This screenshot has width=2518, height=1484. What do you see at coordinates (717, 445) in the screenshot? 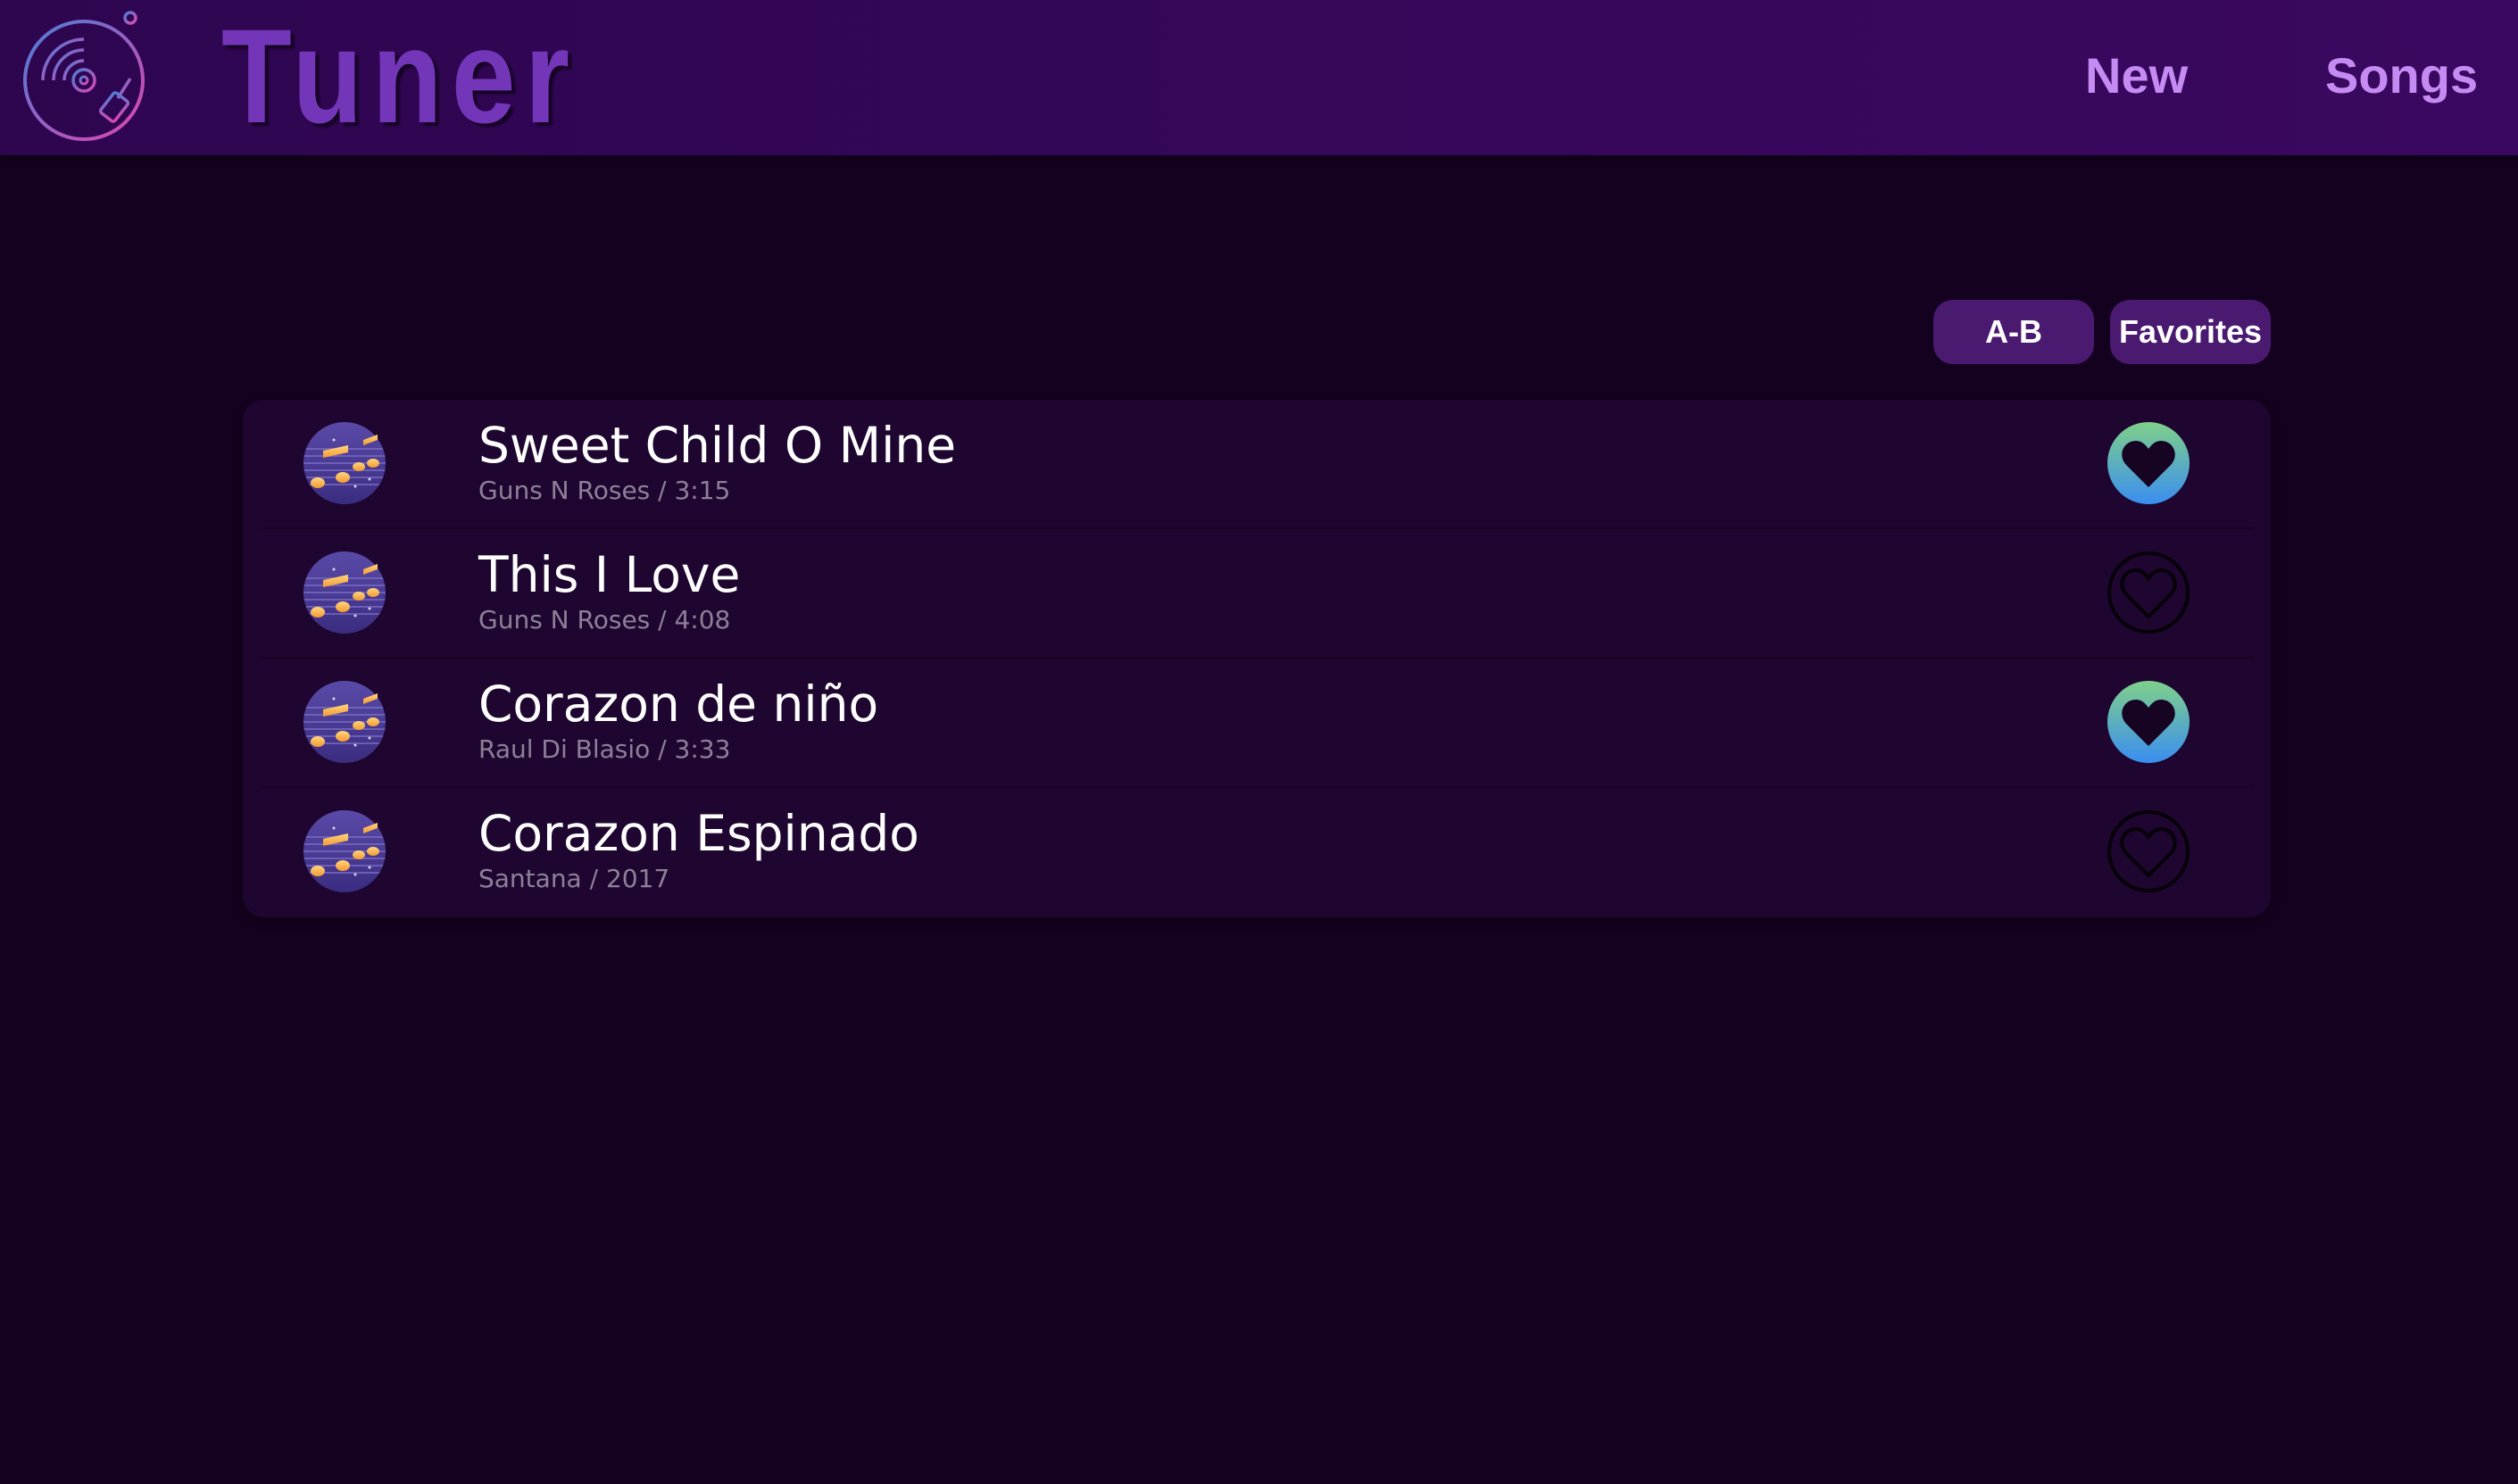
I see `song-title: Sweet Child O Mine` at bounding box center [717, 445].